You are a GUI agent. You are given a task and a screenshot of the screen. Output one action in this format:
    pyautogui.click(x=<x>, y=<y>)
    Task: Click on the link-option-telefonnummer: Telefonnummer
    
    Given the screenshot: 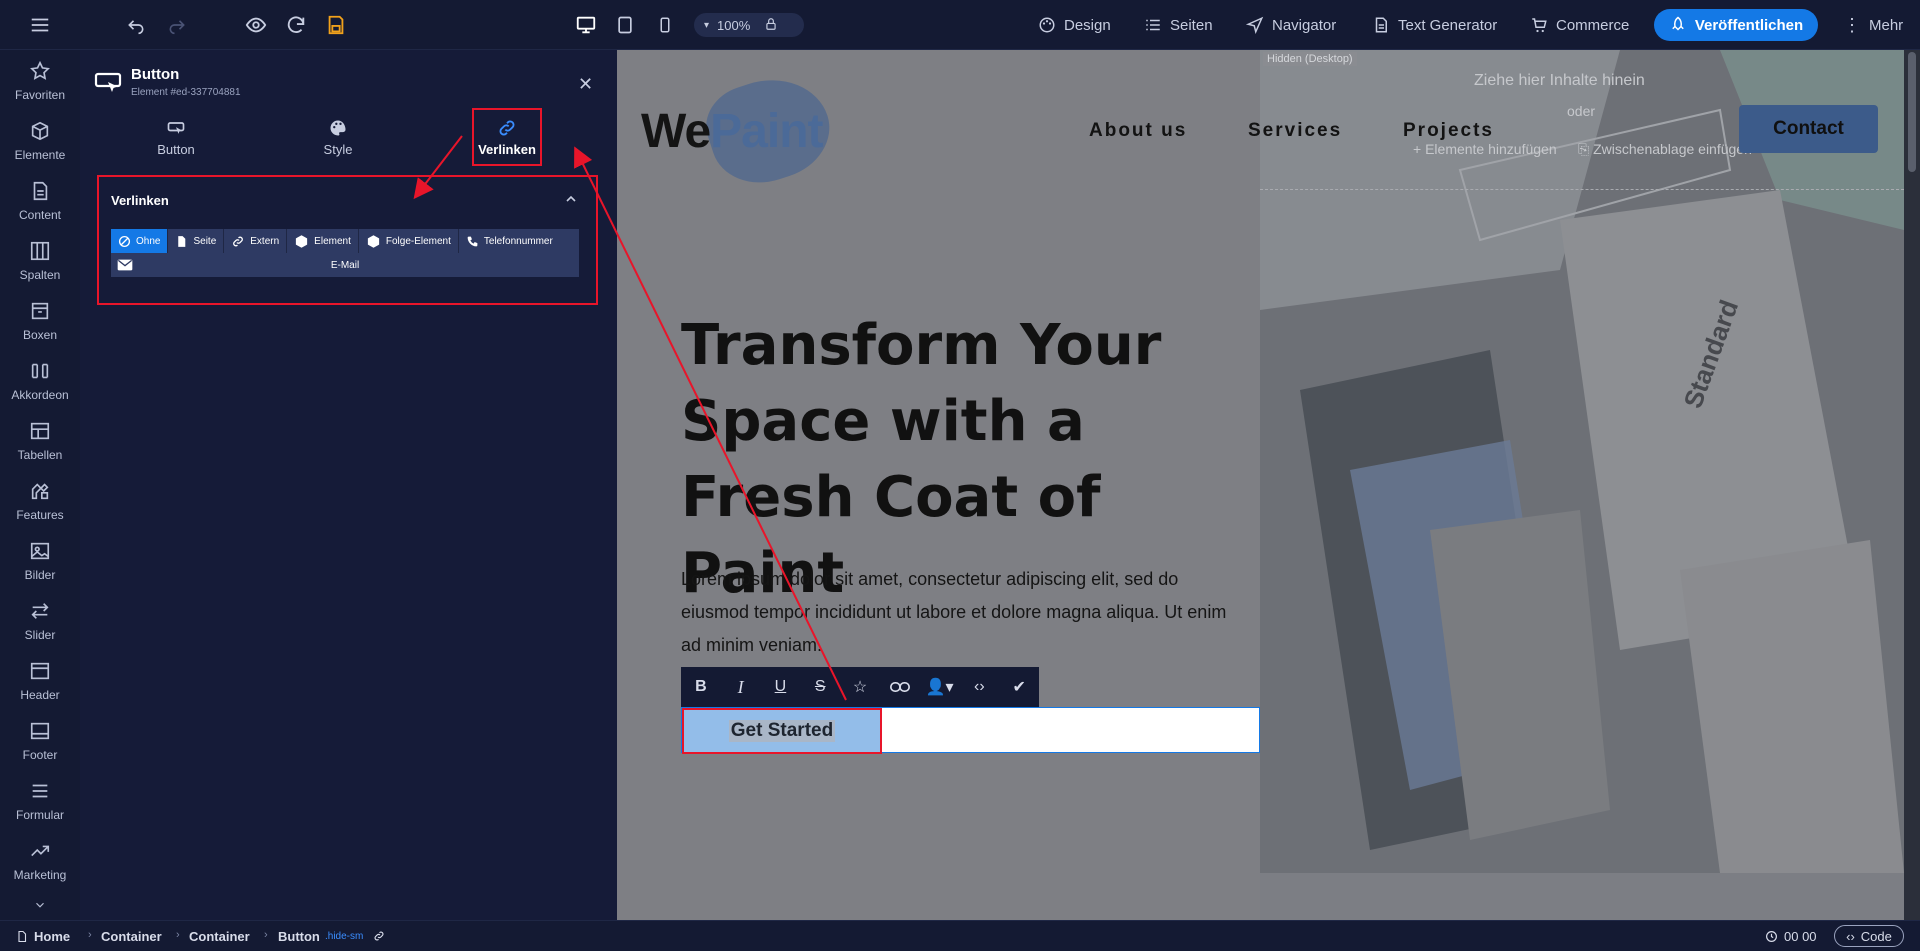 What is the action you would take?
    pyautogui.click(x=509, y=241)
    